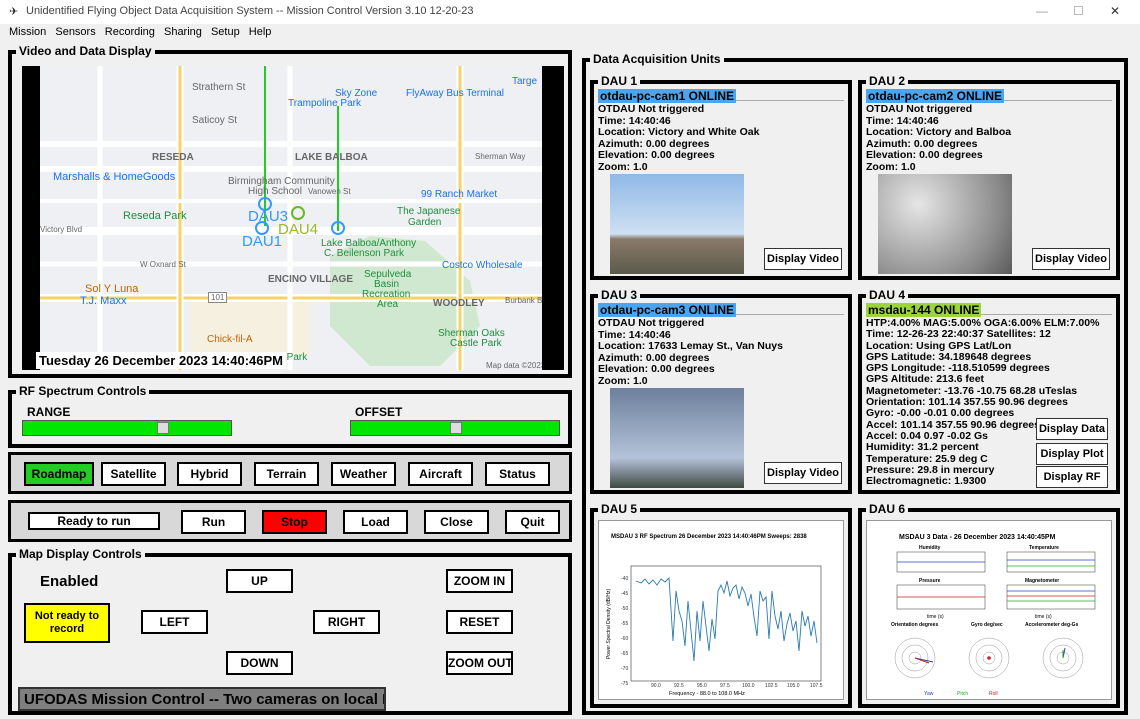 The height and width of the screenshot is (719, 1140). I want to click on pan-up-button: UP, so click(259, 581).